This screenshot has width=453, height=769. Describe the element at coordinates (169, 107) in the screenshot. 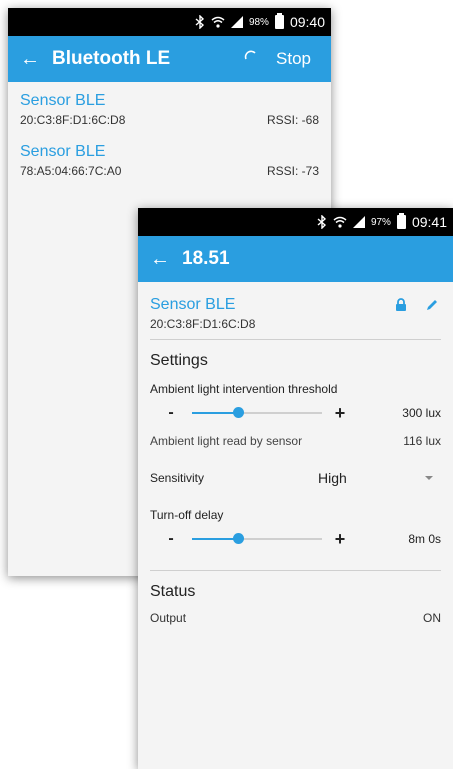

I see `device-list-item: Sensor BLE 20:C3:8F:D1:6C:D8 RSSI: -68` at that location.